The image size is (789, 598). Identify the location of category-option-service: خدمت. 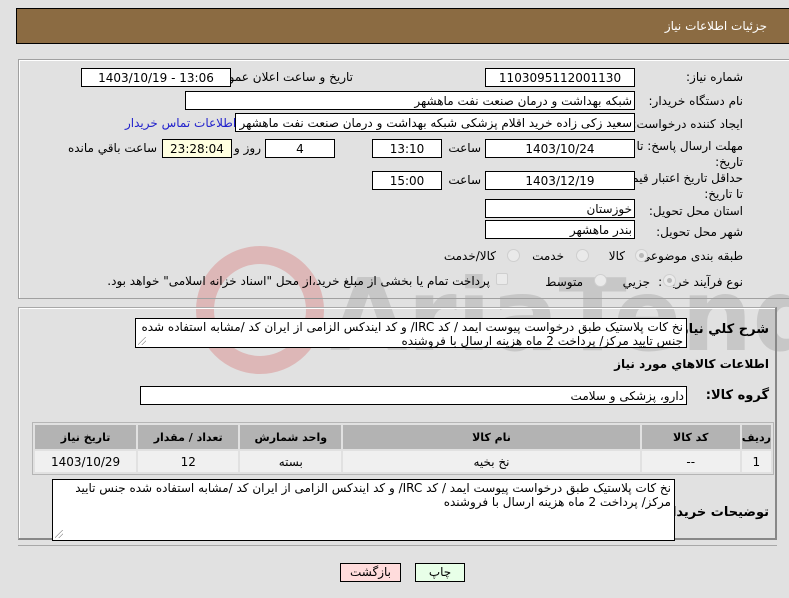
(548, 256).